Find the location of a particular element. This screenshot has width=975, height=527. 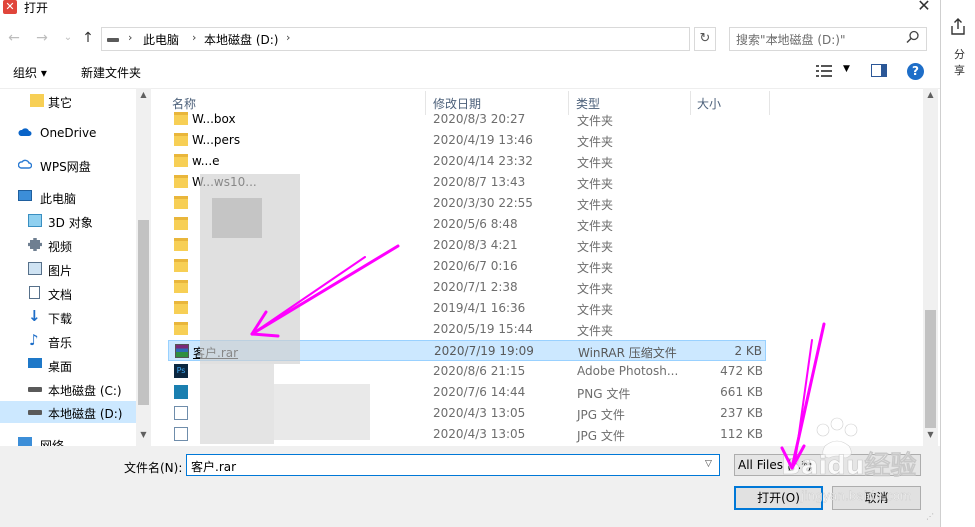

sidebar-item-label: WPS网盘 is located at coordinates (65, 167).